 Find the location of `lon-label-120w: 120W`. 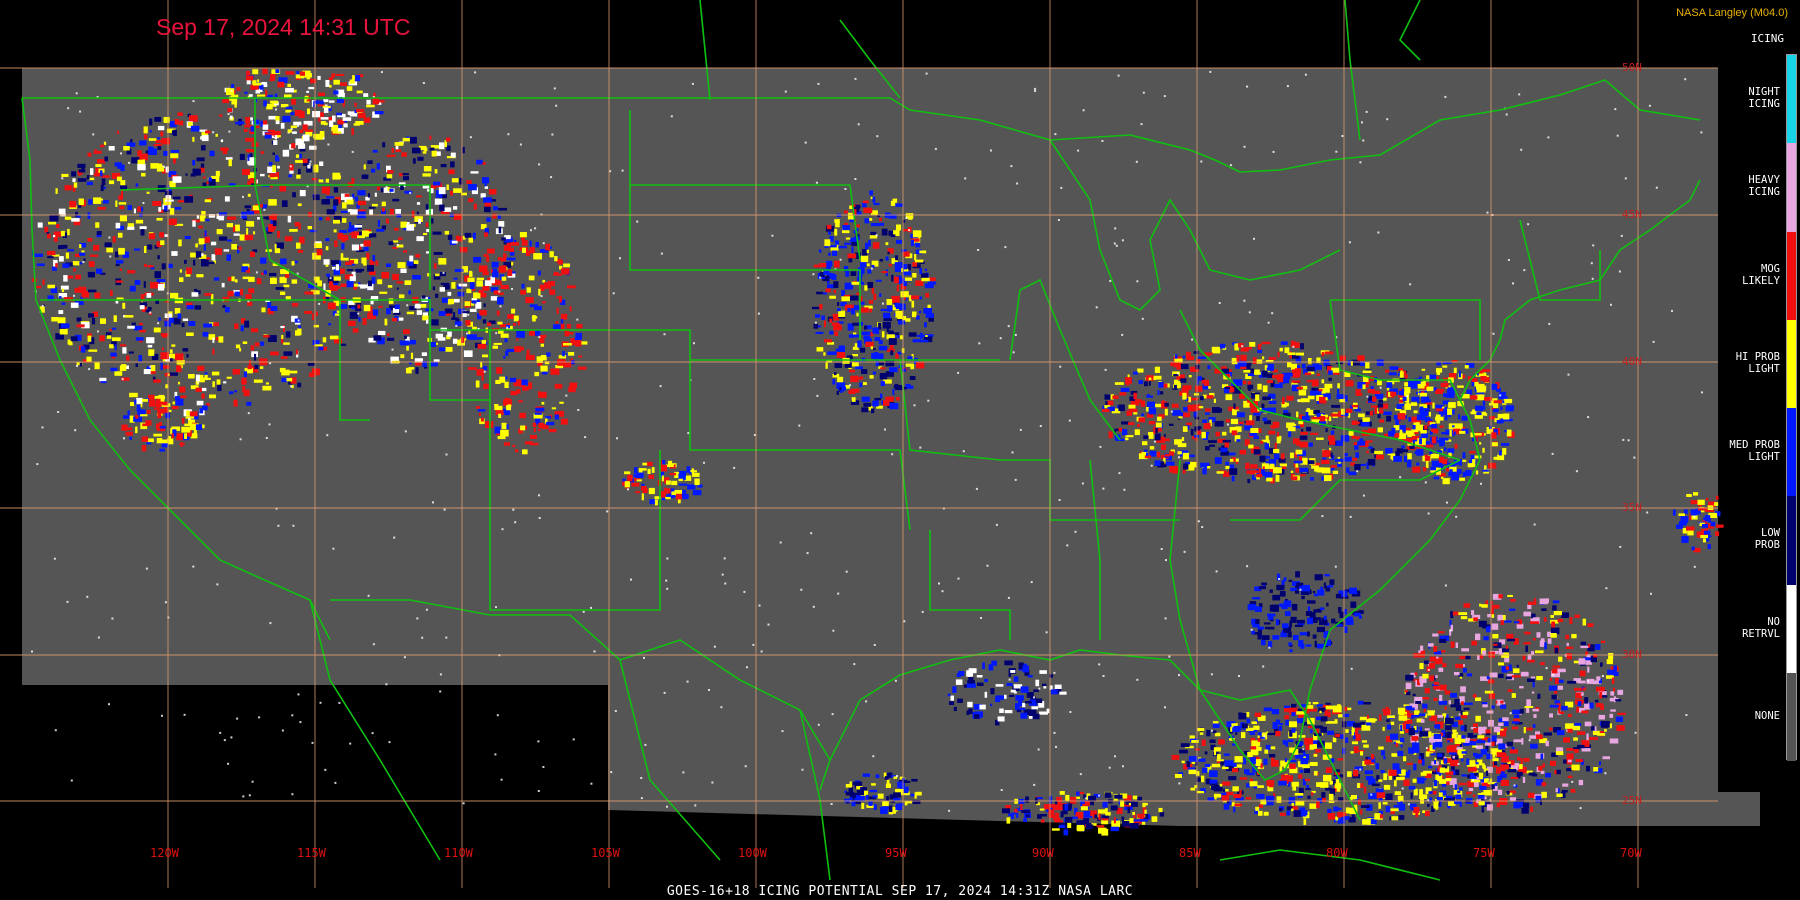

lon-label-120w: 120W is located at coordinates (164, 853).